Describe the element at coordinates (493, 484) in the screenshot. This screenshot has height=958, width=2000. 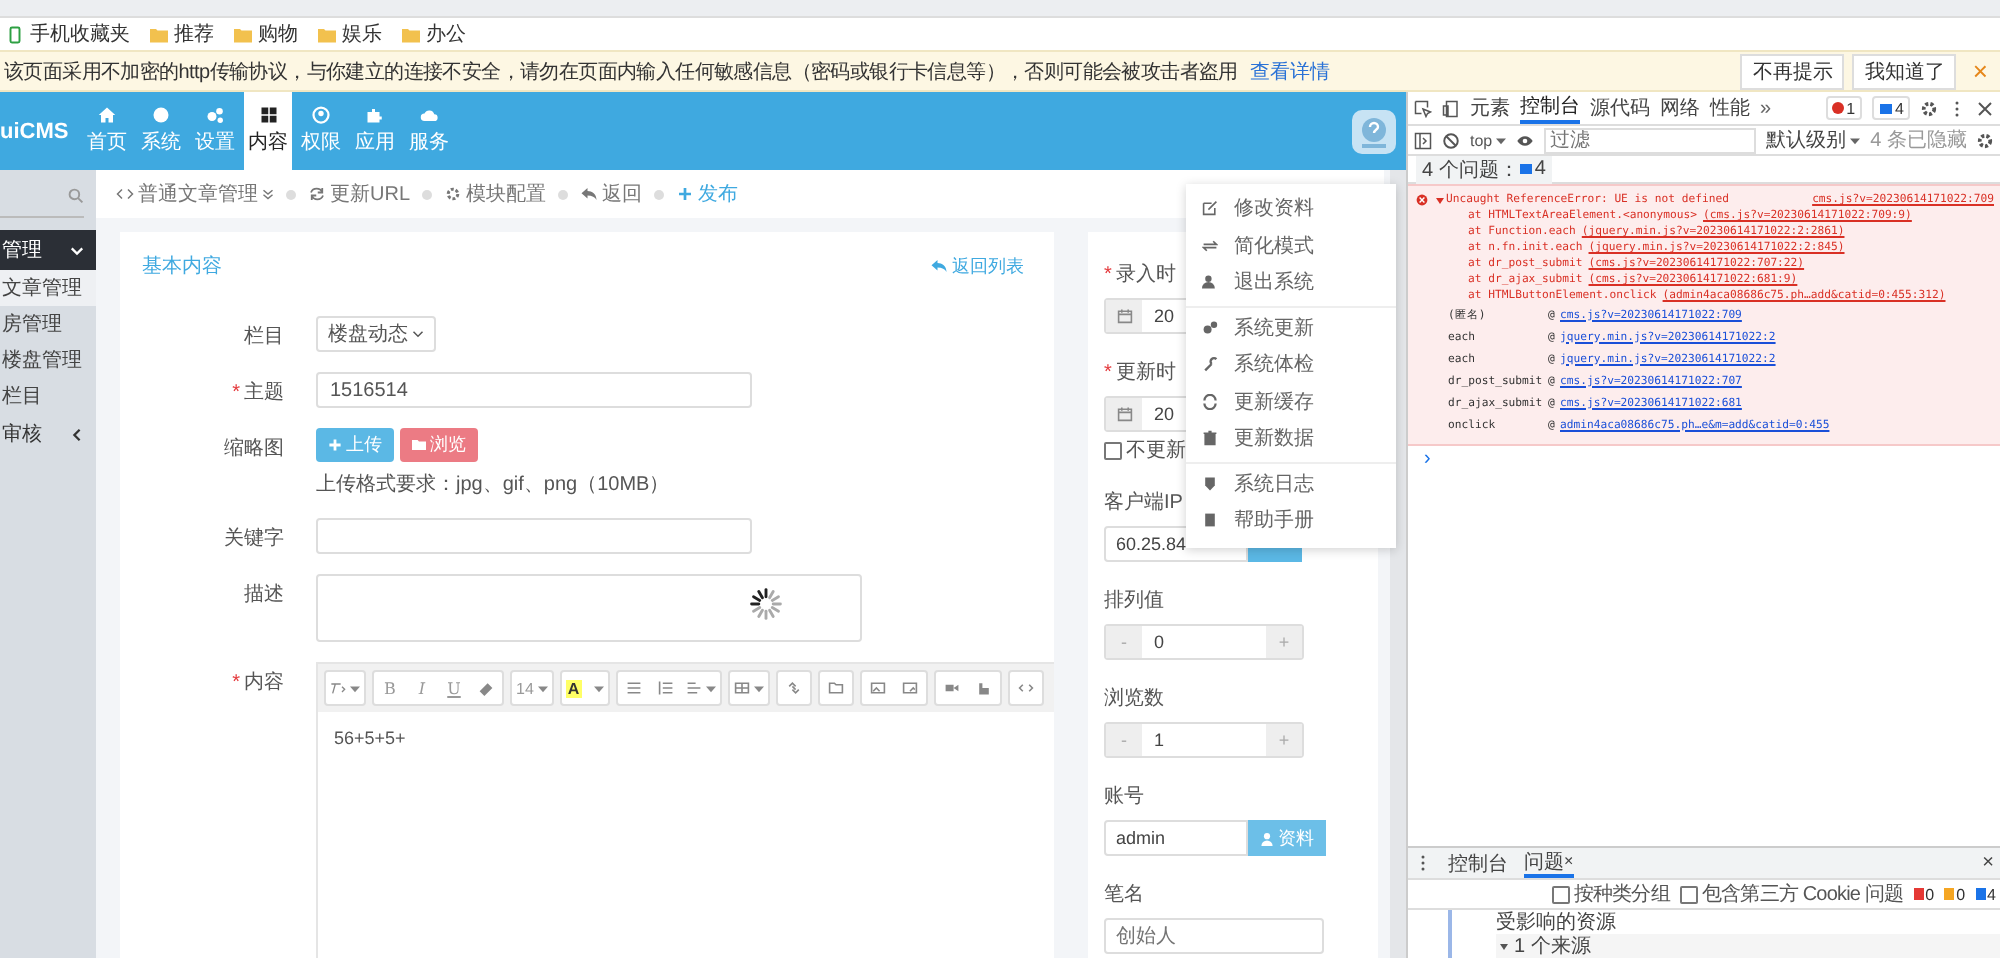
I see `upload-hint: 上传格式要求：jpg、gif、png（10MB）` at that location.